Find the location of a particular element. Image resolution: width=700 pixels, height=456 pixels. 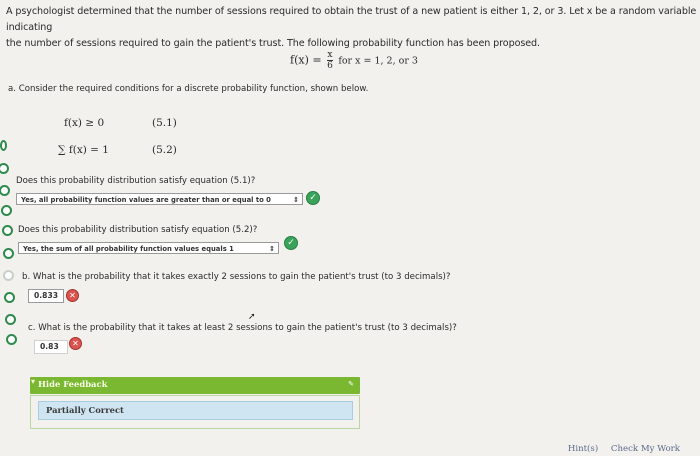

hide-feedback-toggle: ▾ Hide Feedback ✎ is located at coordinates (195, 385).